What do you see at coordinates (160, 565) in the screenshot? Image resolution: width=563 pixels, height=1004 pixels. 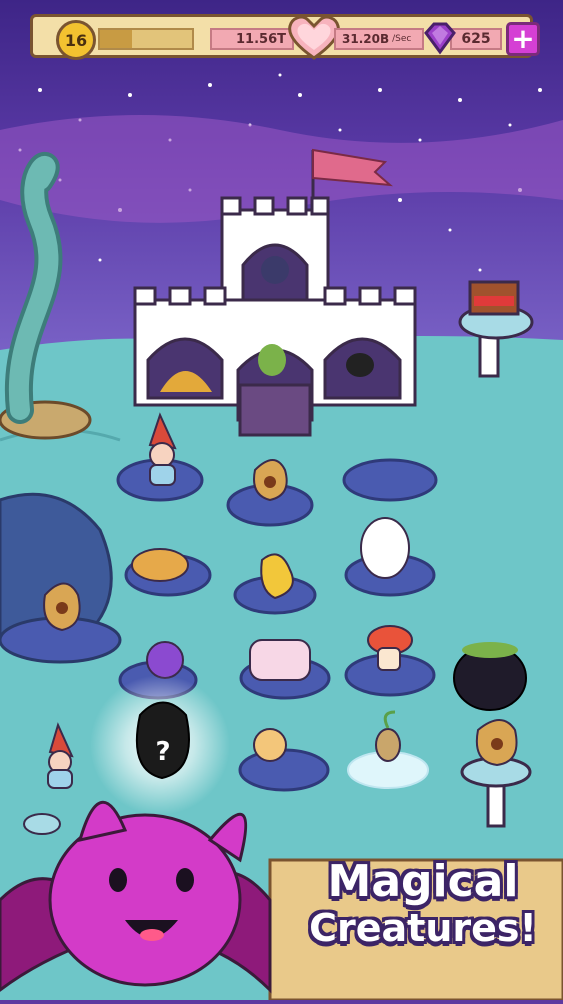 I see `dragon-egg-creature` at bounding box center [160, 565].